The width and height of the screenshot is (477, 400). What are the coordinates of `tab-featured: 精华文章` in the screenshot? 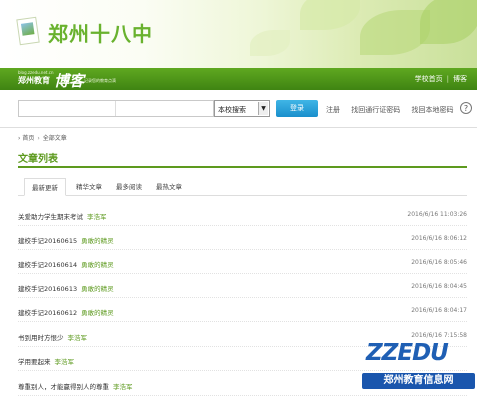 It's located at (89, 186).